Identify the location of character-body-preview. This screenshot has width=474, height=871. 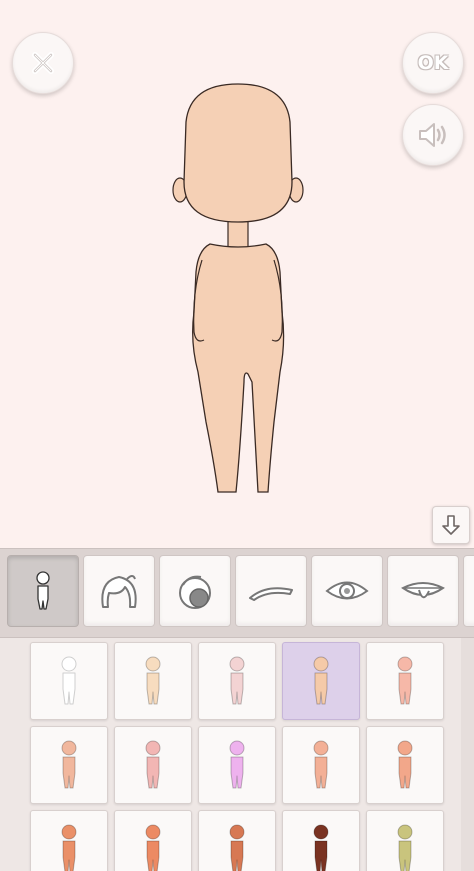
(238, 288).